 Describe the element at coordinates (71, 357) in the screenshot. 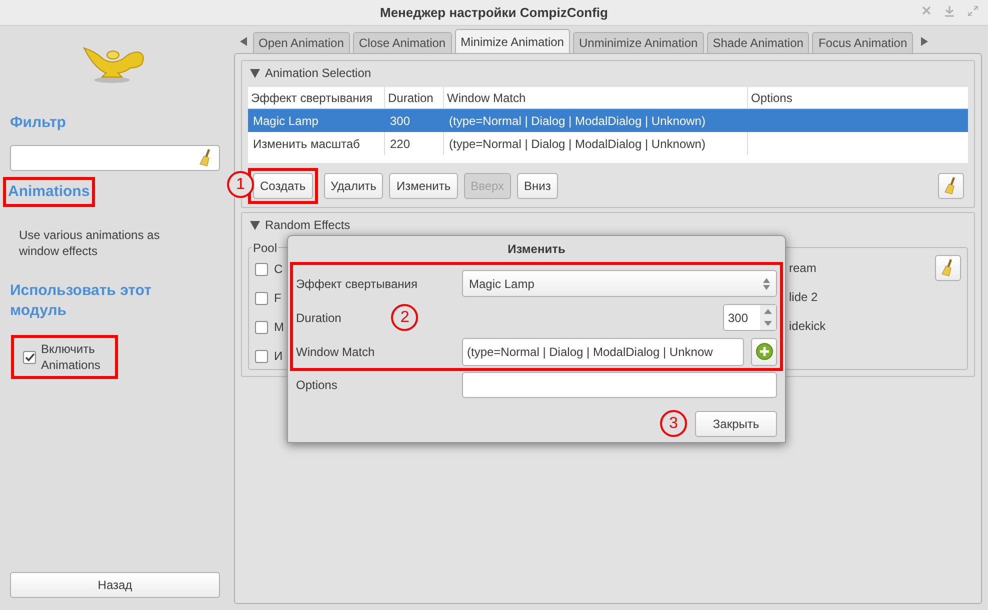

I see `checkbox-label: Включить Animations` at that location.